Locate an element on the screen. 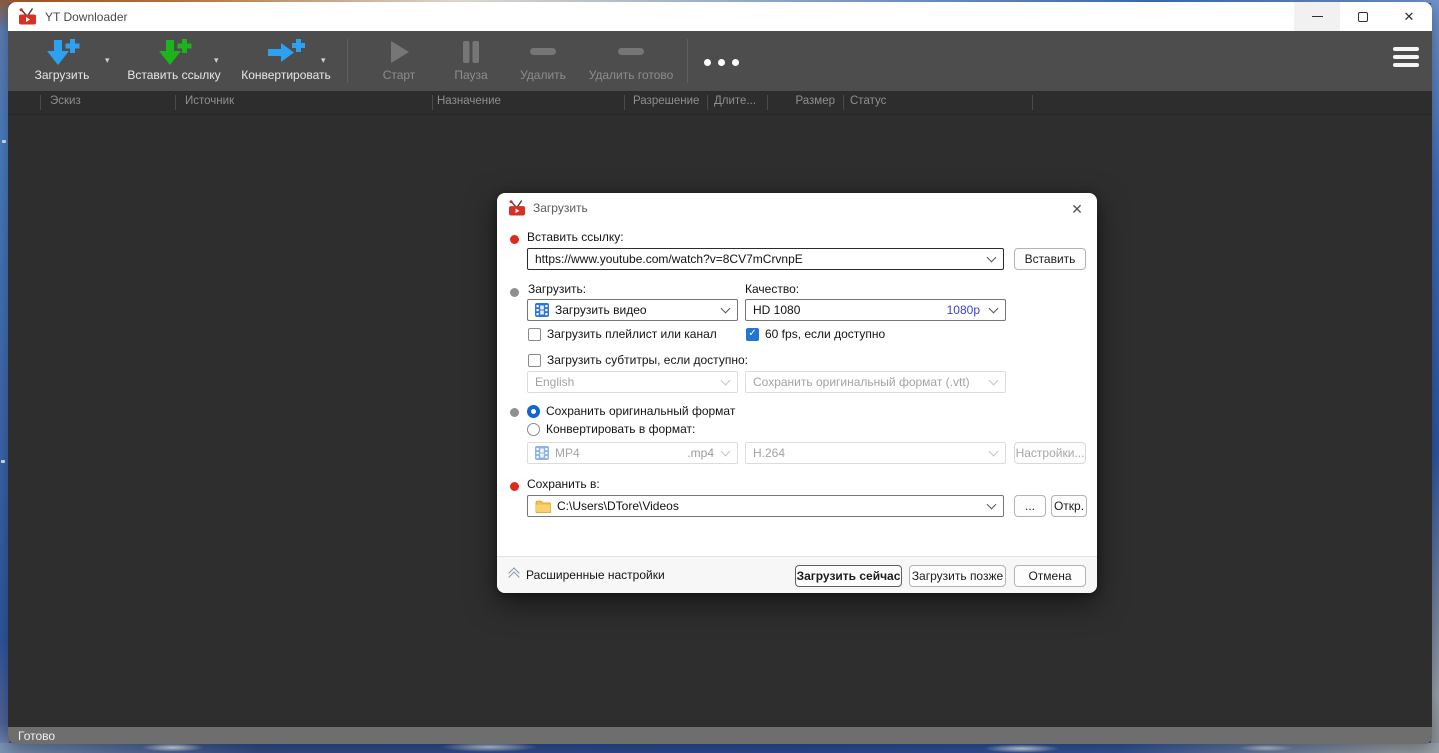  optional-bullet-icon is located at coordinates (514, 292).